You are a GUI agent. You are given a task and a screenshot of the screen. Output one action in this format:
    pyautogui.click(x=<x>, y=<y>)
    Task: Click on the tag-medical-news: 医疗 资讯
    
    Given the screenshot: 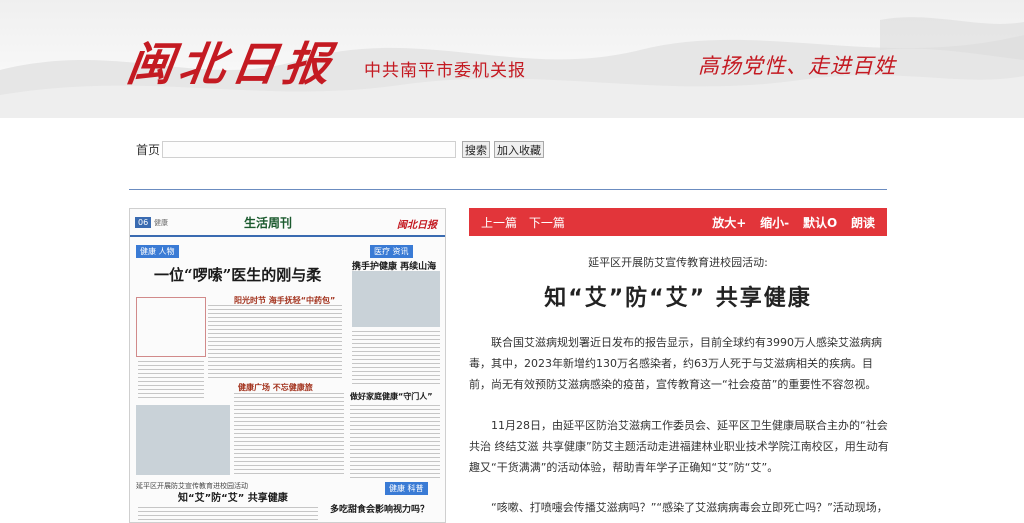 What is the action you would take?
    pyautogui.click(x=391, y=251)
    